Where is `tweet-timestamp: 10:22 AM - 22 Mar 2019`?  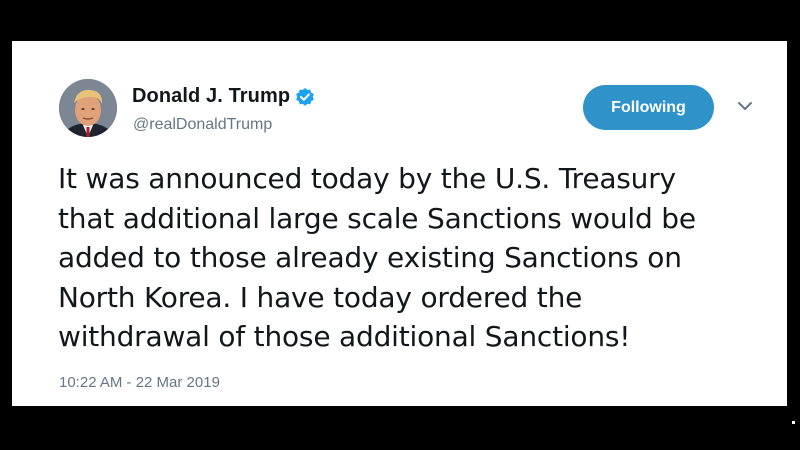 tweet-timestamp: 10:22 AM - 22 Mar 2019 is located at coordinates (139, 382).